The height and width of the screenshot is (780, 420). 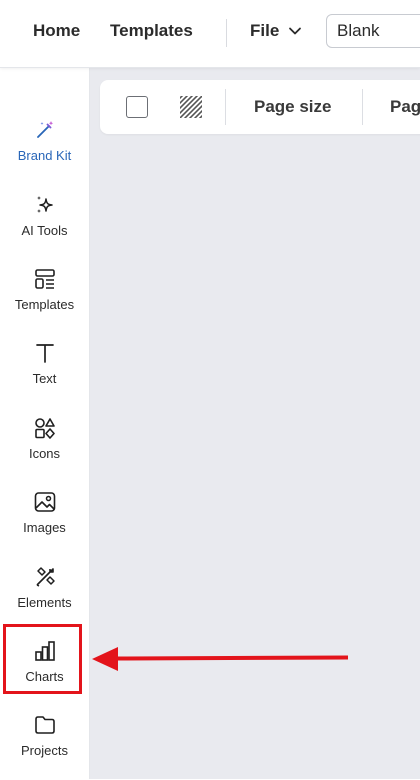 I want to click on sidebar-item-label: Charts, so click(x=44, y=676).